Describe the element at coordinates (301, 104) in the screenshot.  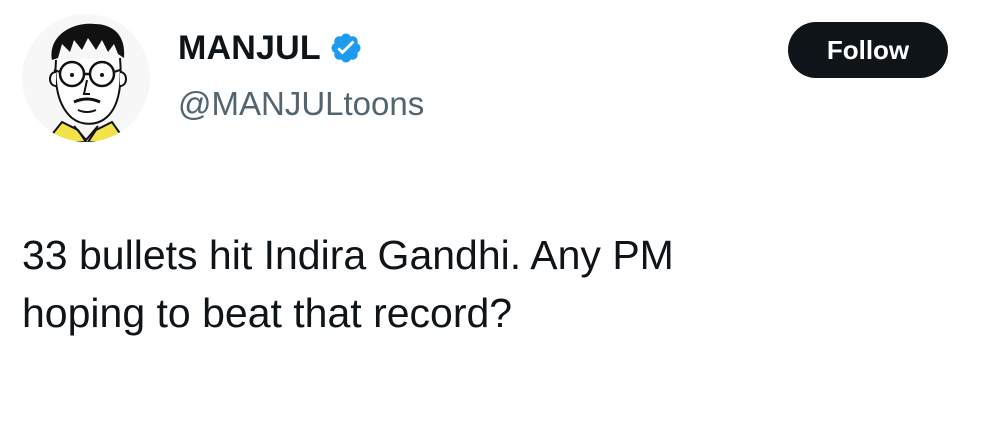
I see `author-handle: @MANJULtoons` at that location.